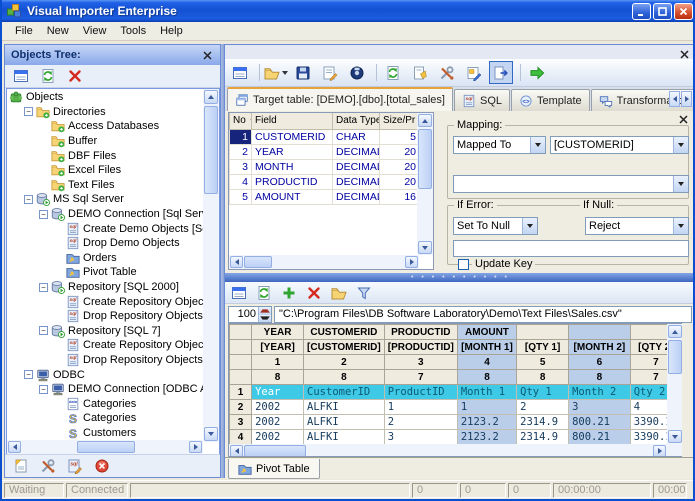 This screenshot has width=695, height=501. I want to click on edit-mapping-button, so click(474, 72).